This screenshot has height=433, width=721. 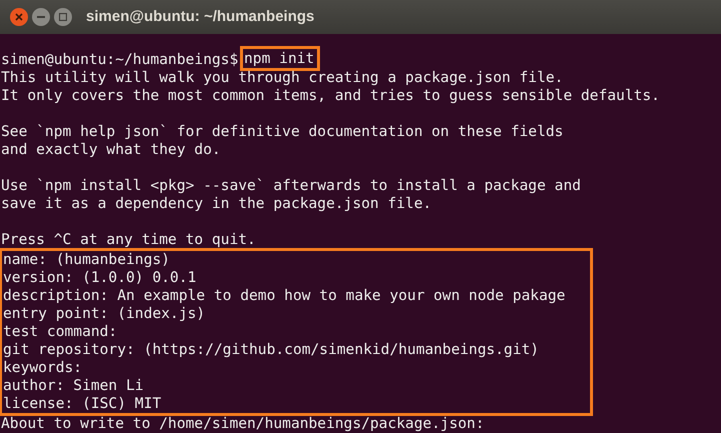 I want to click on terminal-line: entry point: (index.js), so click(x=104, y=314).